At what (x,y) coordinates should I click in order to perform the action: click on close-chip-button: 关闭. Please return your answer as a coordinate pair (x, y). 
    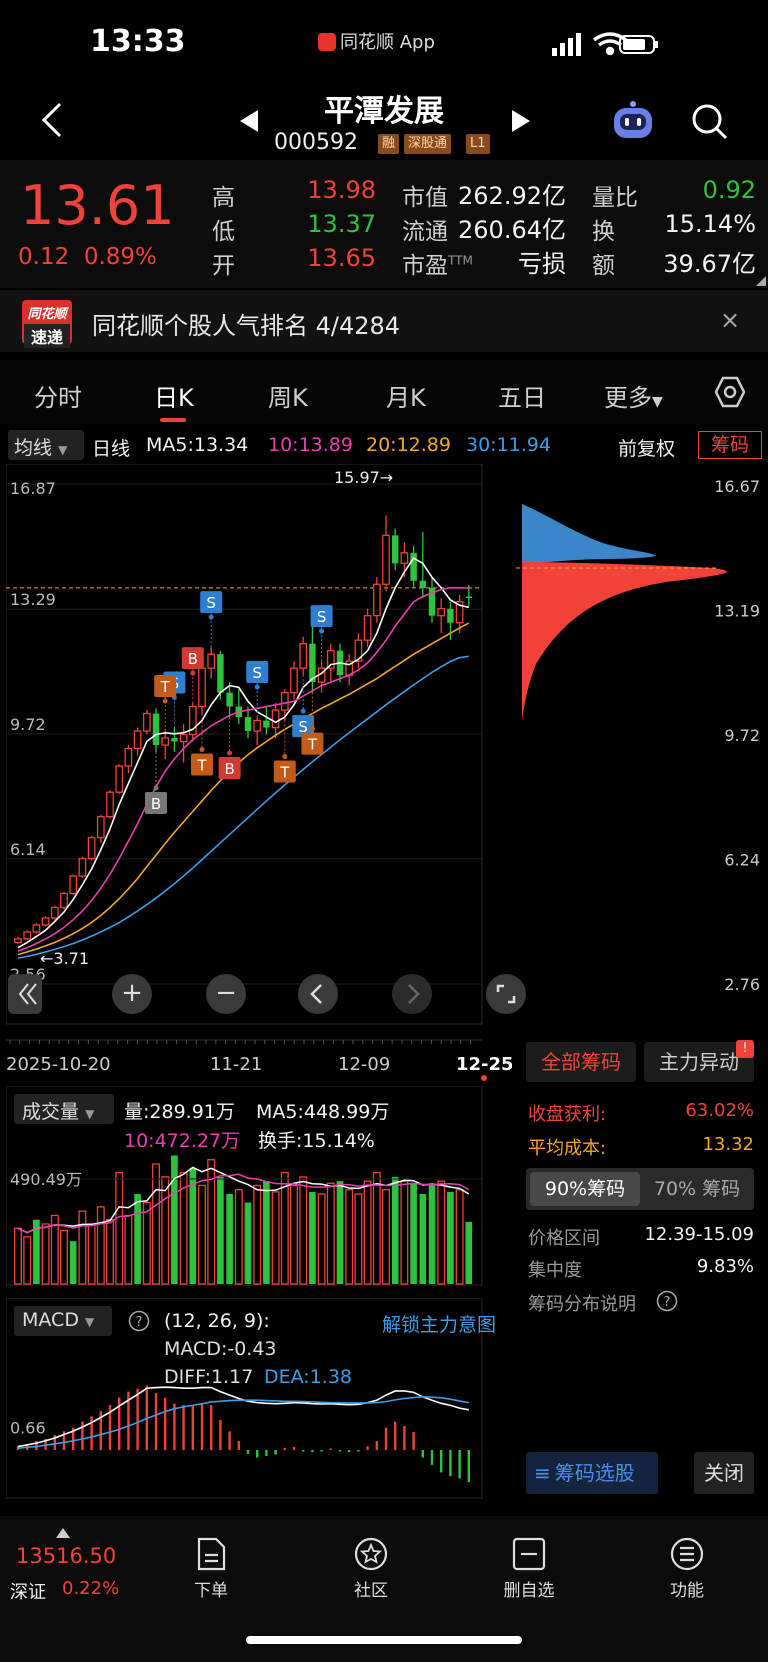
    Looking at the image, I should click on (724, 1473).